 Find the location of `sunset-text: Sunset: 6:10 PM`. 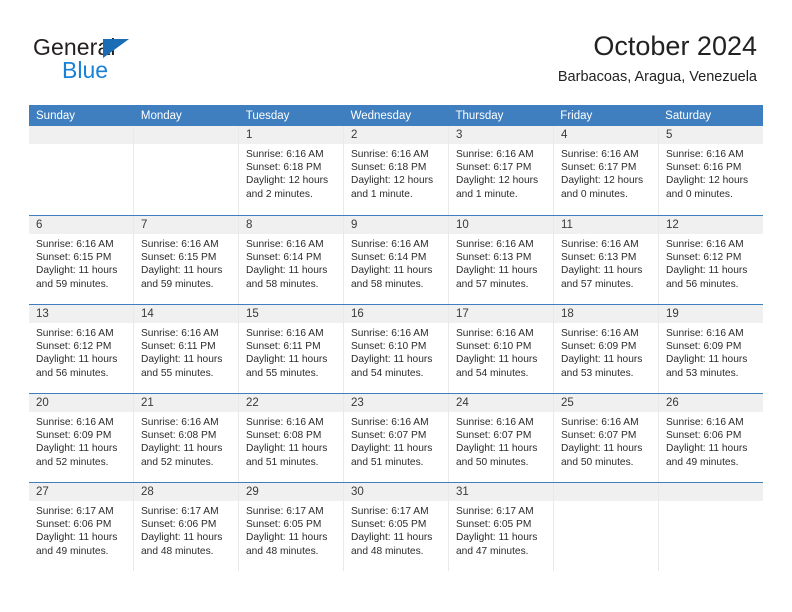

sunset-text: Sunset: 6:10 PM is located at coordinates (389, 347).